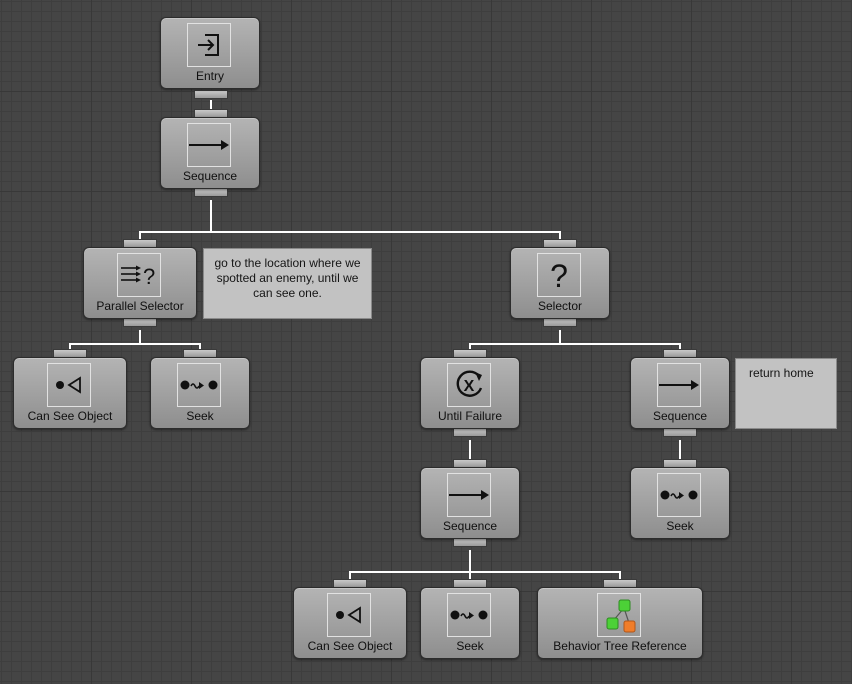 The height and width of the screenshot is (684, 852). I want to click on selector-question-icon: ?, so click(559, 275).